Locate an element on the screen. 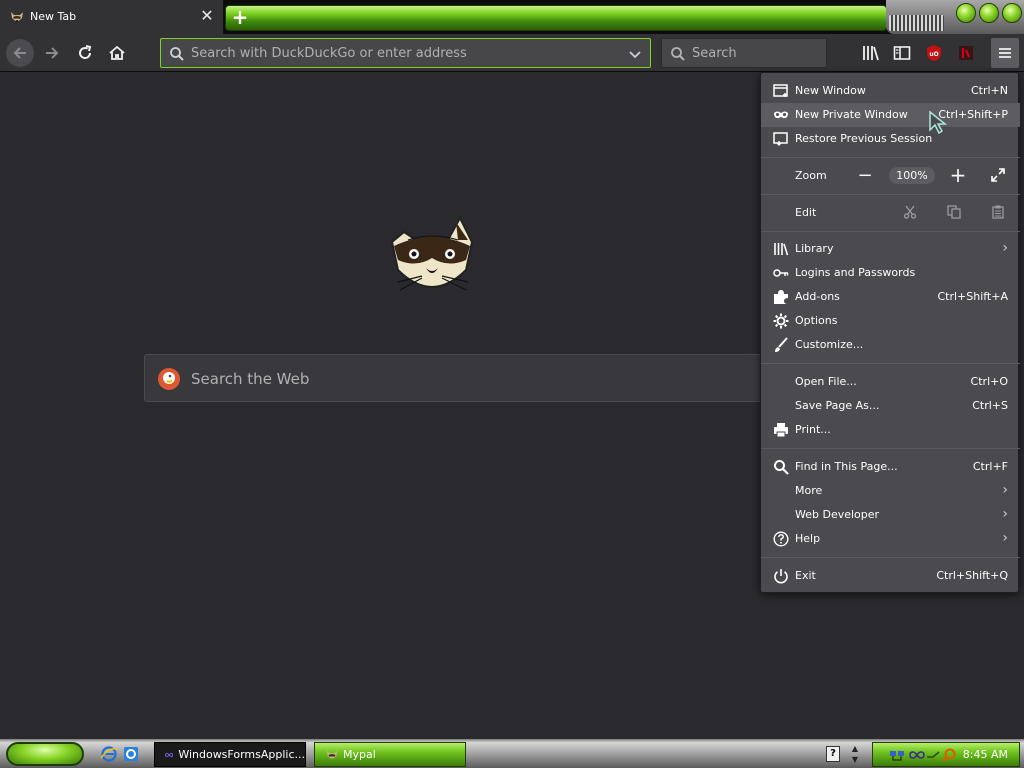 The height and width of the screenshot is (768, 1024). lastpass-button is located at coordinates (966, 53).